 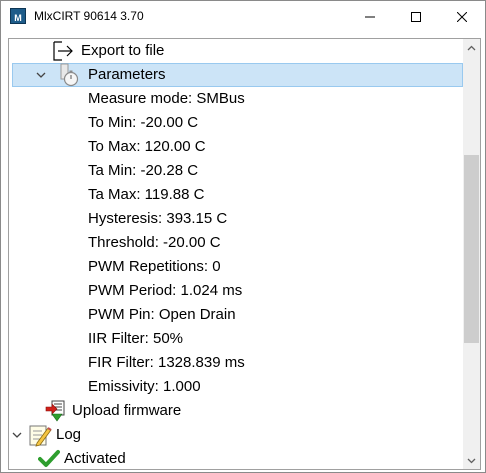 What do you see at coordinates (236, 219) in the screenshot?
I see `parameter-item-hysteresis: Hysteresis: 393.15 C` at bounding box center [236, 219].